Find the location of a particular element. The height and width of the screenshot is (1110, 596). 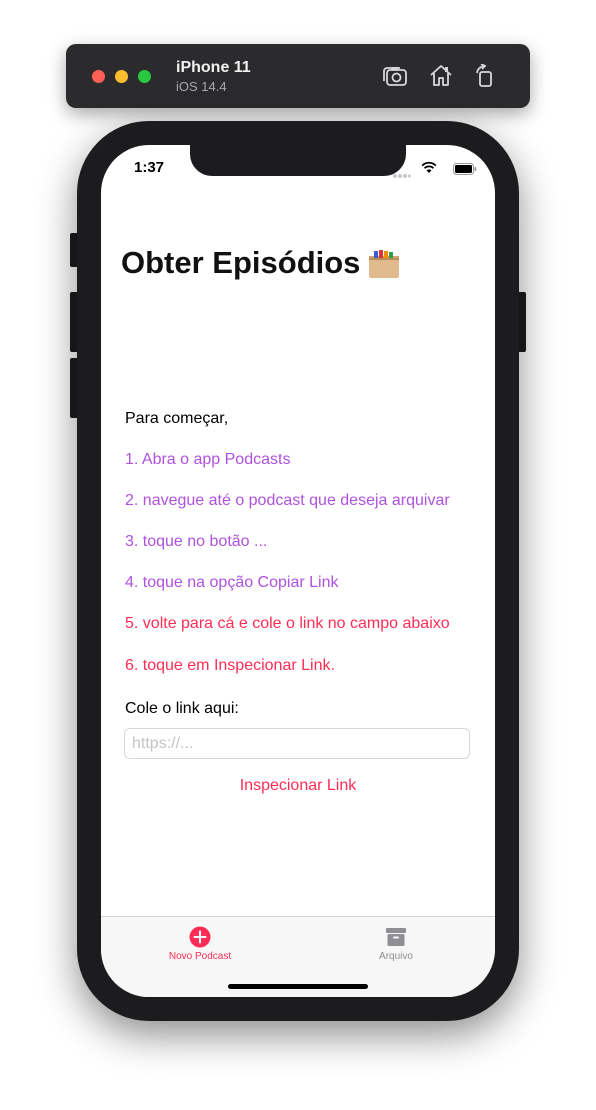

step-6: 6. toque em Inspecionar Link. is located at coordinates (230, 665).